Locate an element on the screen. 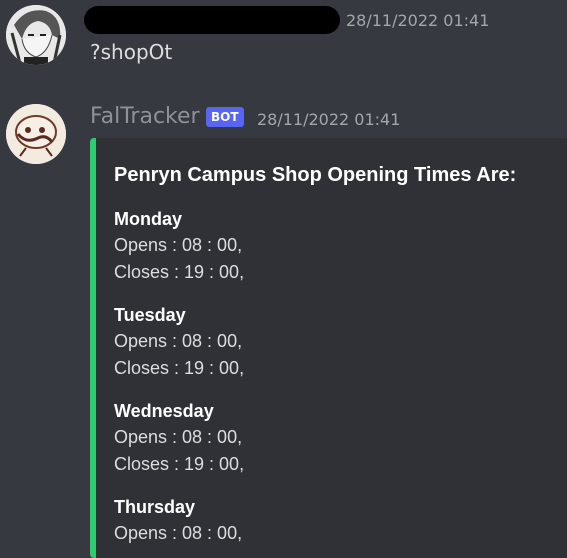  falmouth-bot-avatar-icon is located at coordinates (36, 134).